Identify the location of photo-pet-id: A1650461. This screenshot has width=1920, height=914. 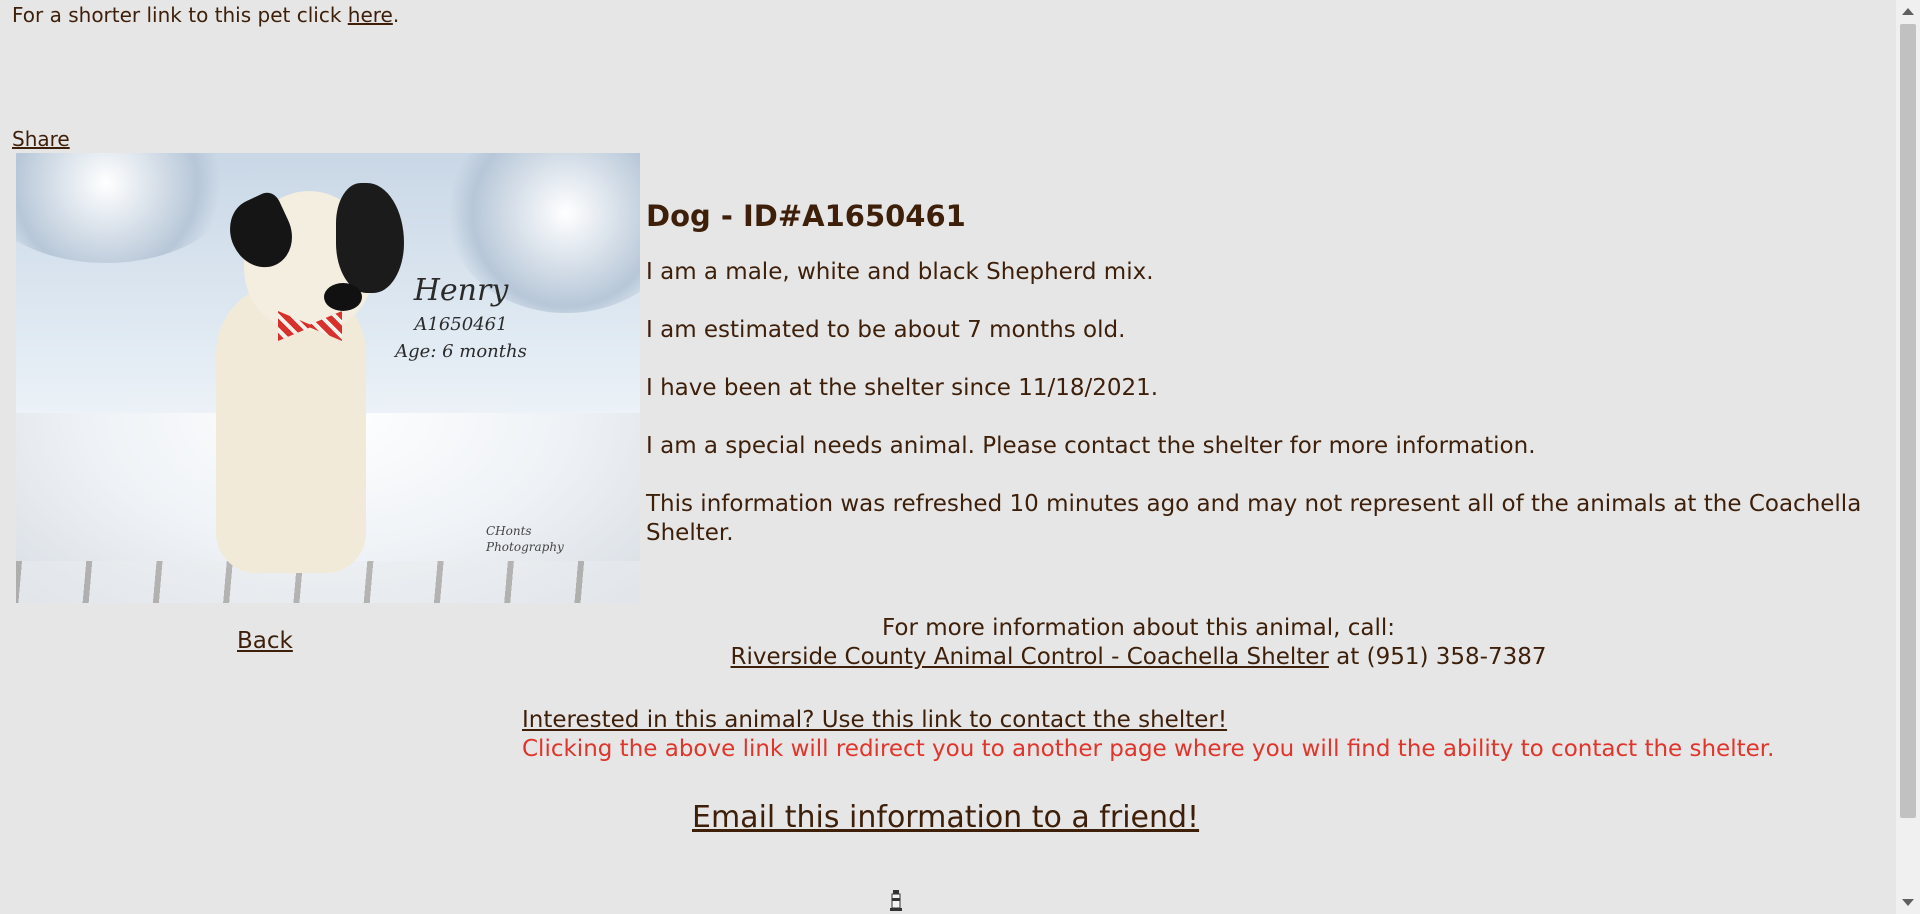
(461, 324).